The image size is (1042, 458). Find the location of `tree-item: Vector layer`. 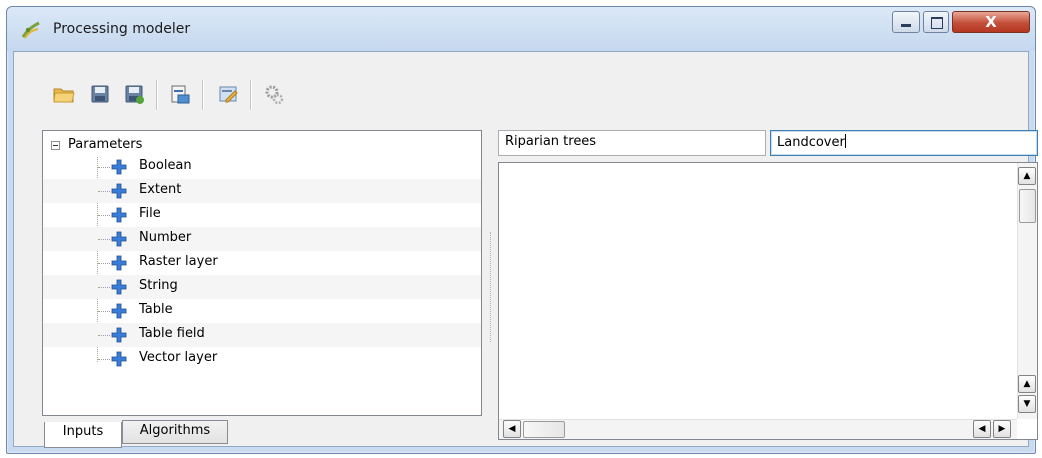

tree-item: Vector layer is located at coordinates (262, 359).